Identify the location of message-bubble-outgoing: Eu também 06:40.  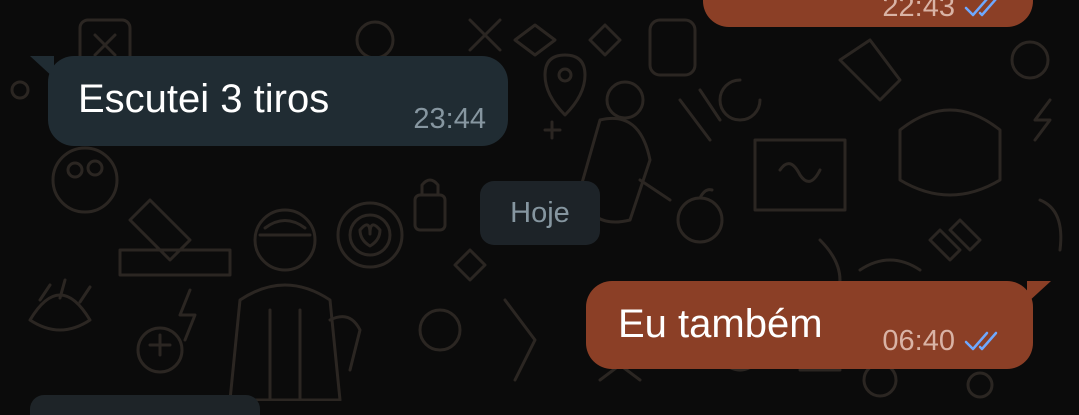
(818, 325).